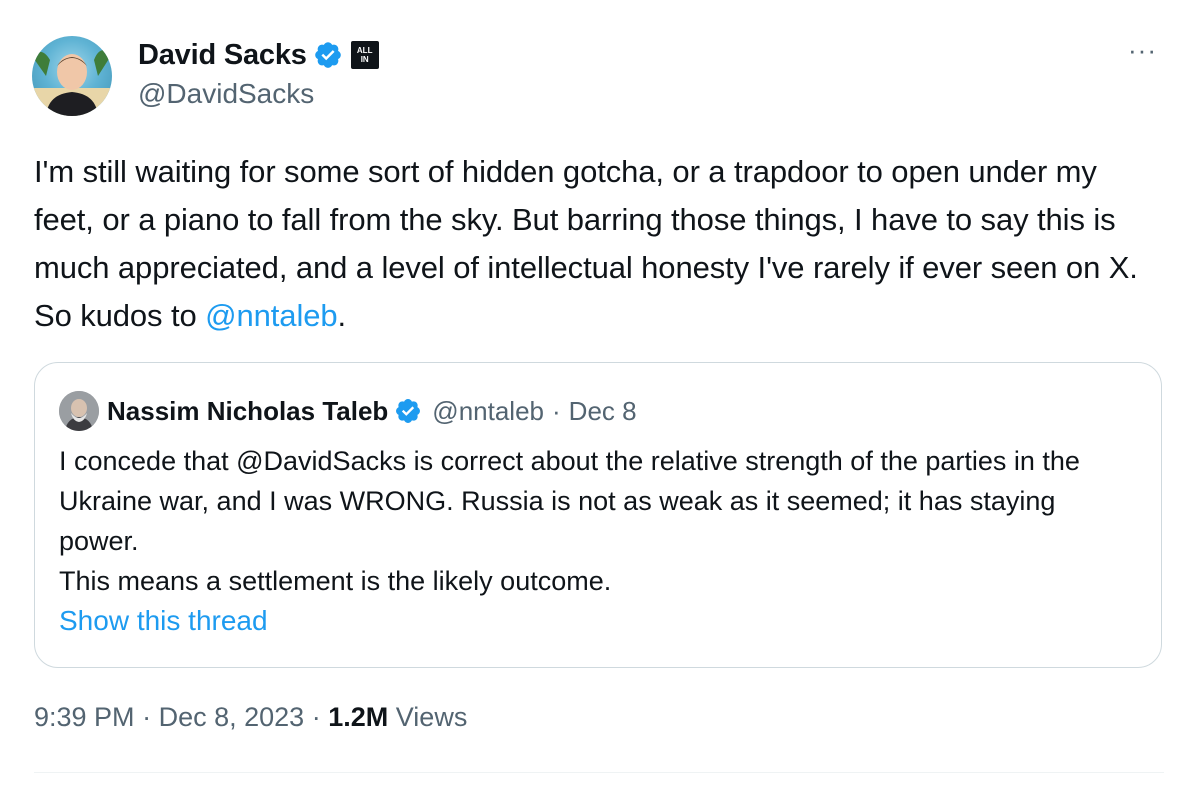  I want to click on quoted-author-avatar, so click(79, 411).